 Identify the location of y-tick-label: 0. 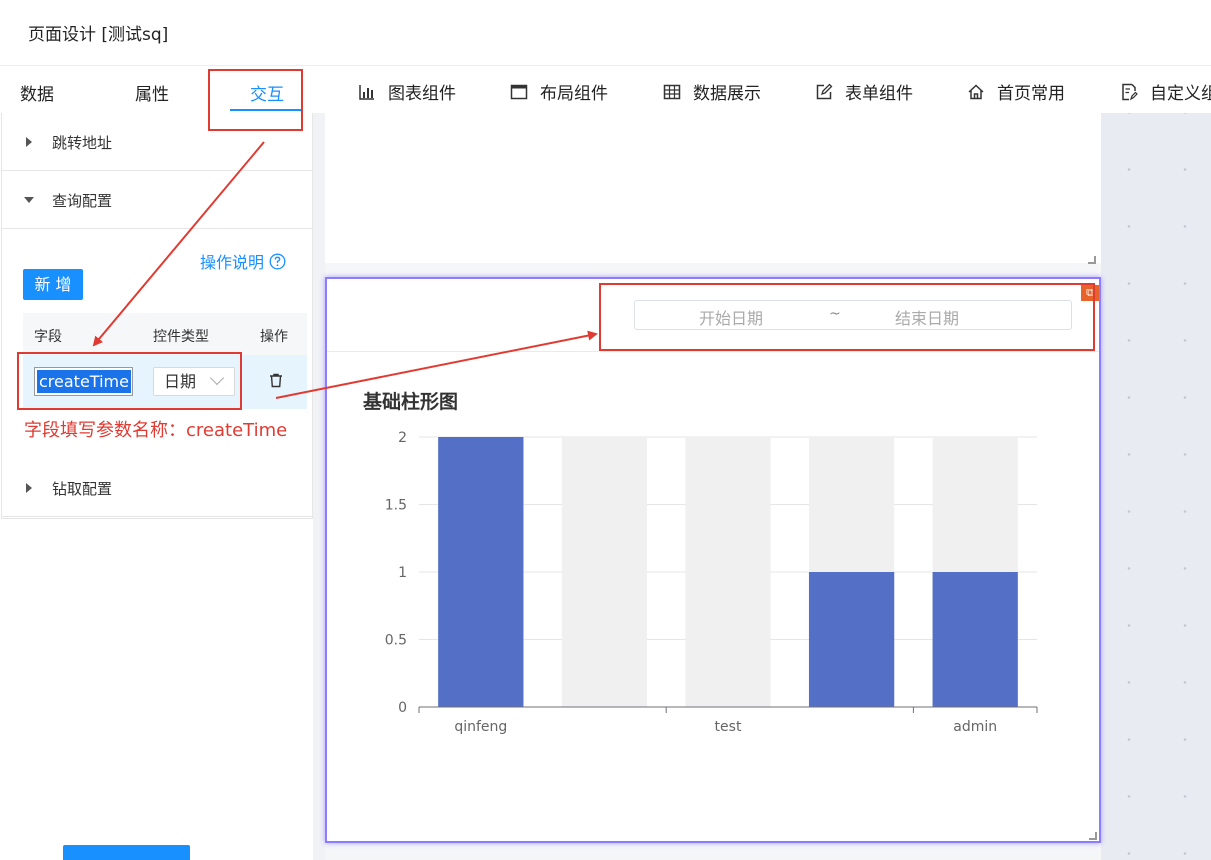
(402, 708).